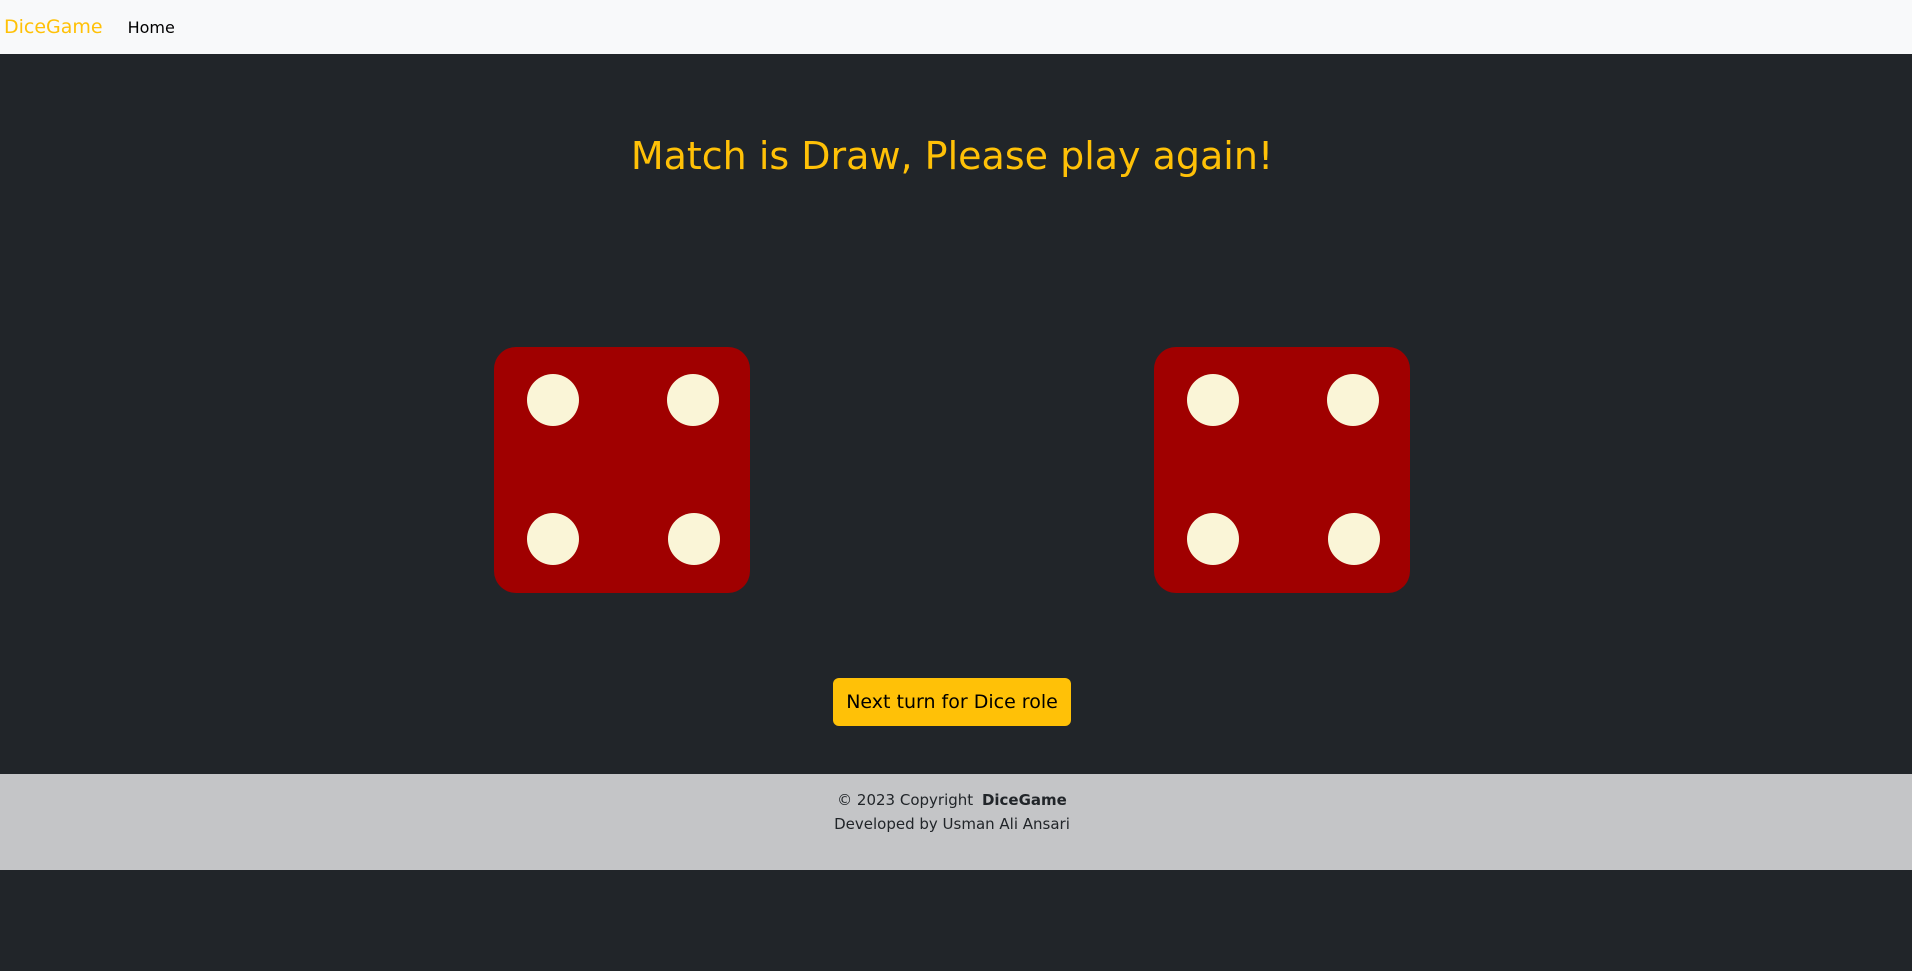 This screenshot has height=971, width=1912. Describe the element at coordinates (622, 470) in the screenshot. I see `left-dice-image` at that location.